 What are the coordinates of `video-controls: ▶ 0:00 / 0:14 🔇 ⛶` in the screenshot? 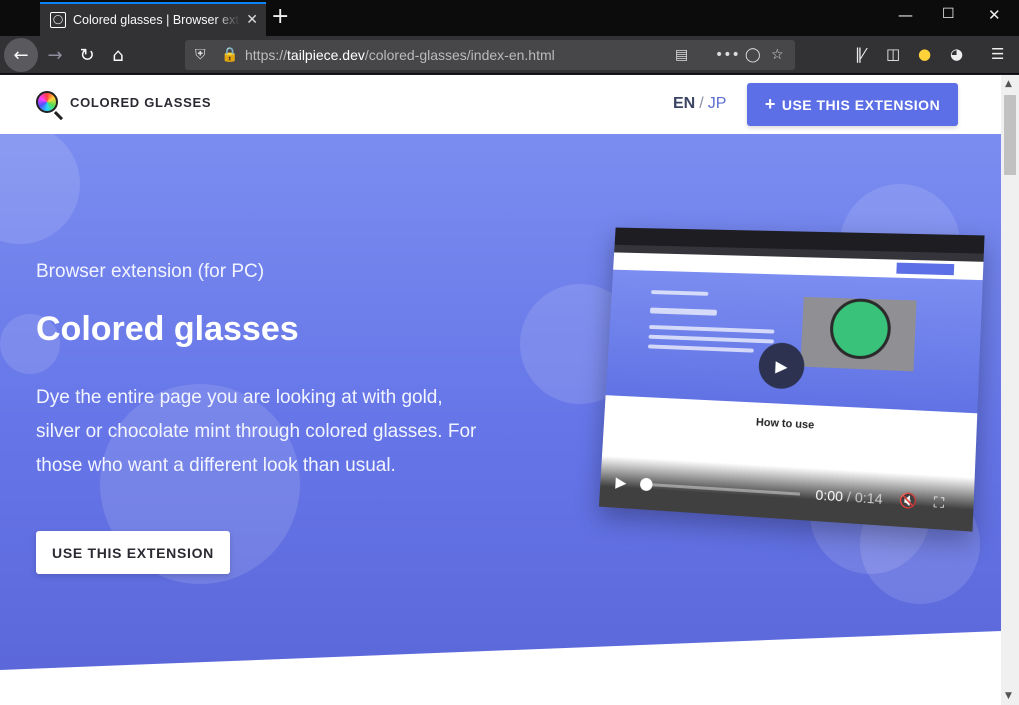 It's located at (786, 493).